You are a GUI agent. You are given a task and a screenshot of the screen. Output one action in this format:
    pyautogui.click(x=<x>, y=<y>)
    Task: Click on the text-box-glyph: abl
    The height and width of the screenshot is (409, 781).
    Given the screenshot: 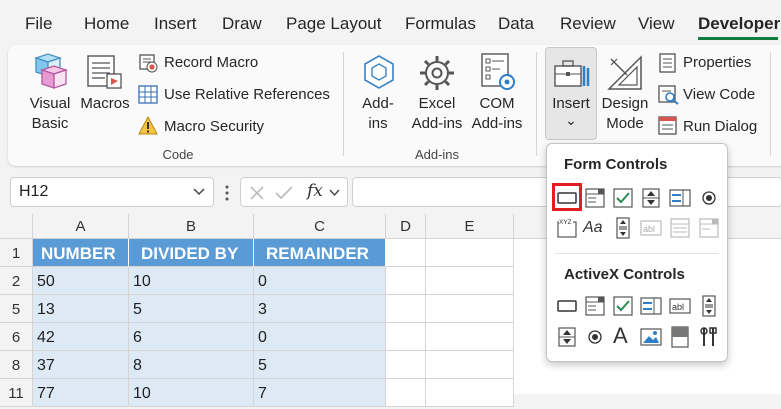 What is the action you would take?
    pyautogui.click(x=678, y=307)
    